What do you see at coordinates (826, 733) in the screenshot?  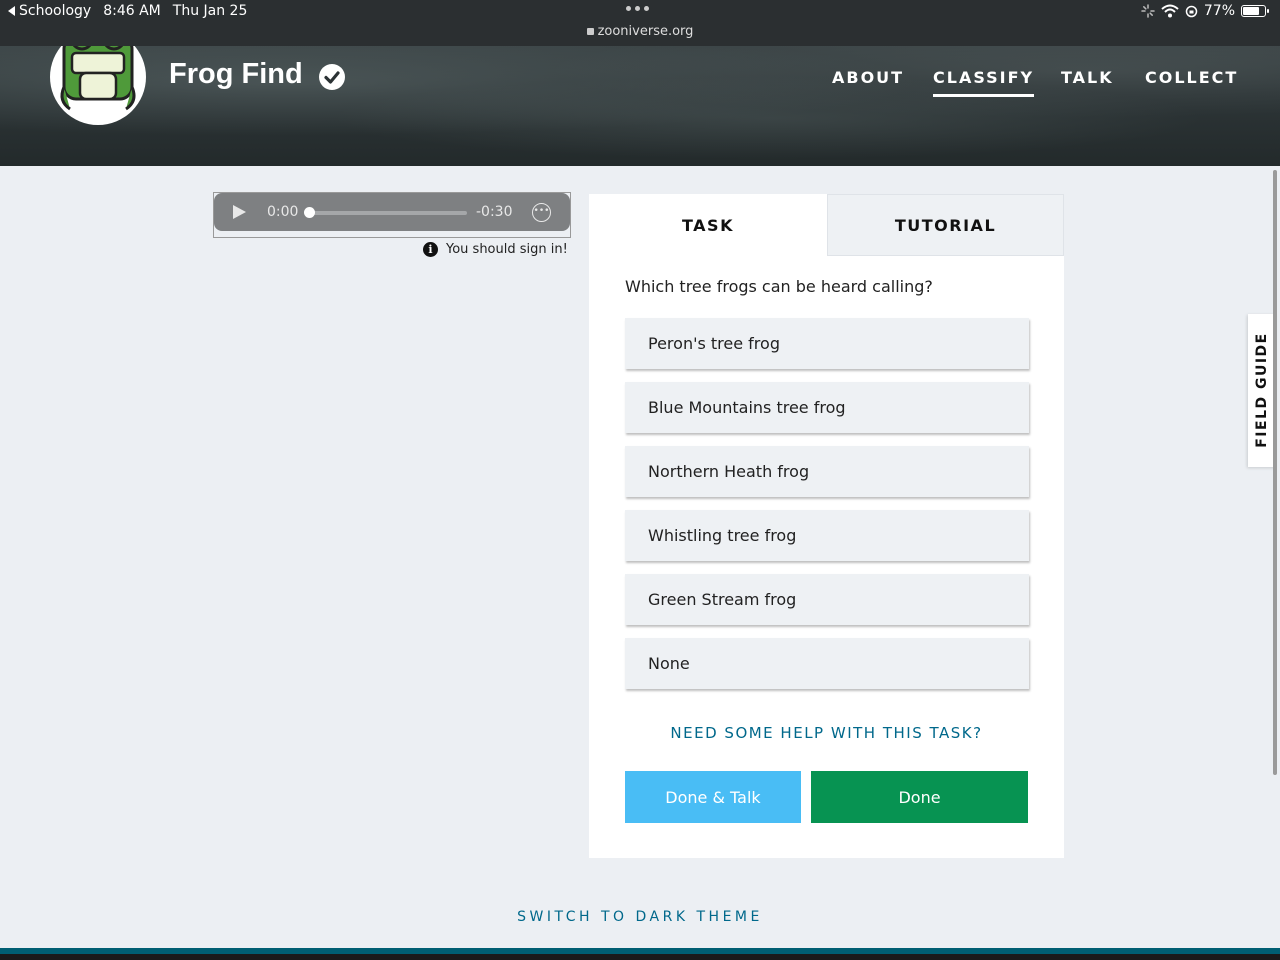 I see `task-help-link: NEED SOME HELP WITH THIS TASK?` at bounding box center [826, 733].